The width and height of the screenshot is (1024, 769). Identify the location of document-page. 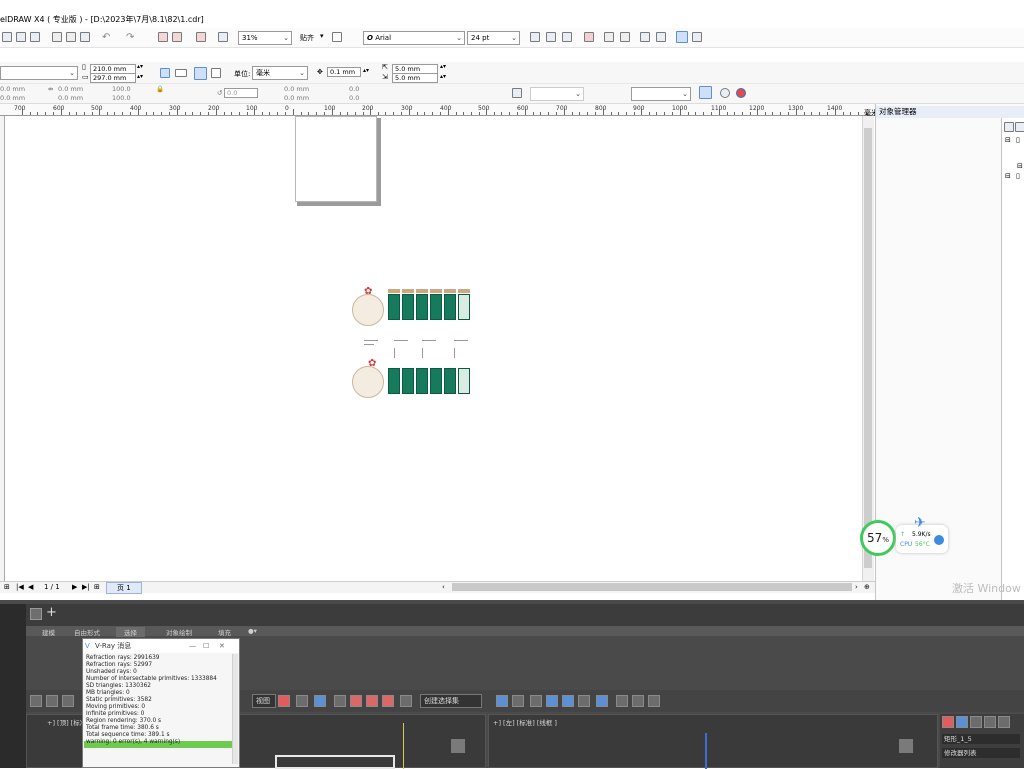
(336, 159).